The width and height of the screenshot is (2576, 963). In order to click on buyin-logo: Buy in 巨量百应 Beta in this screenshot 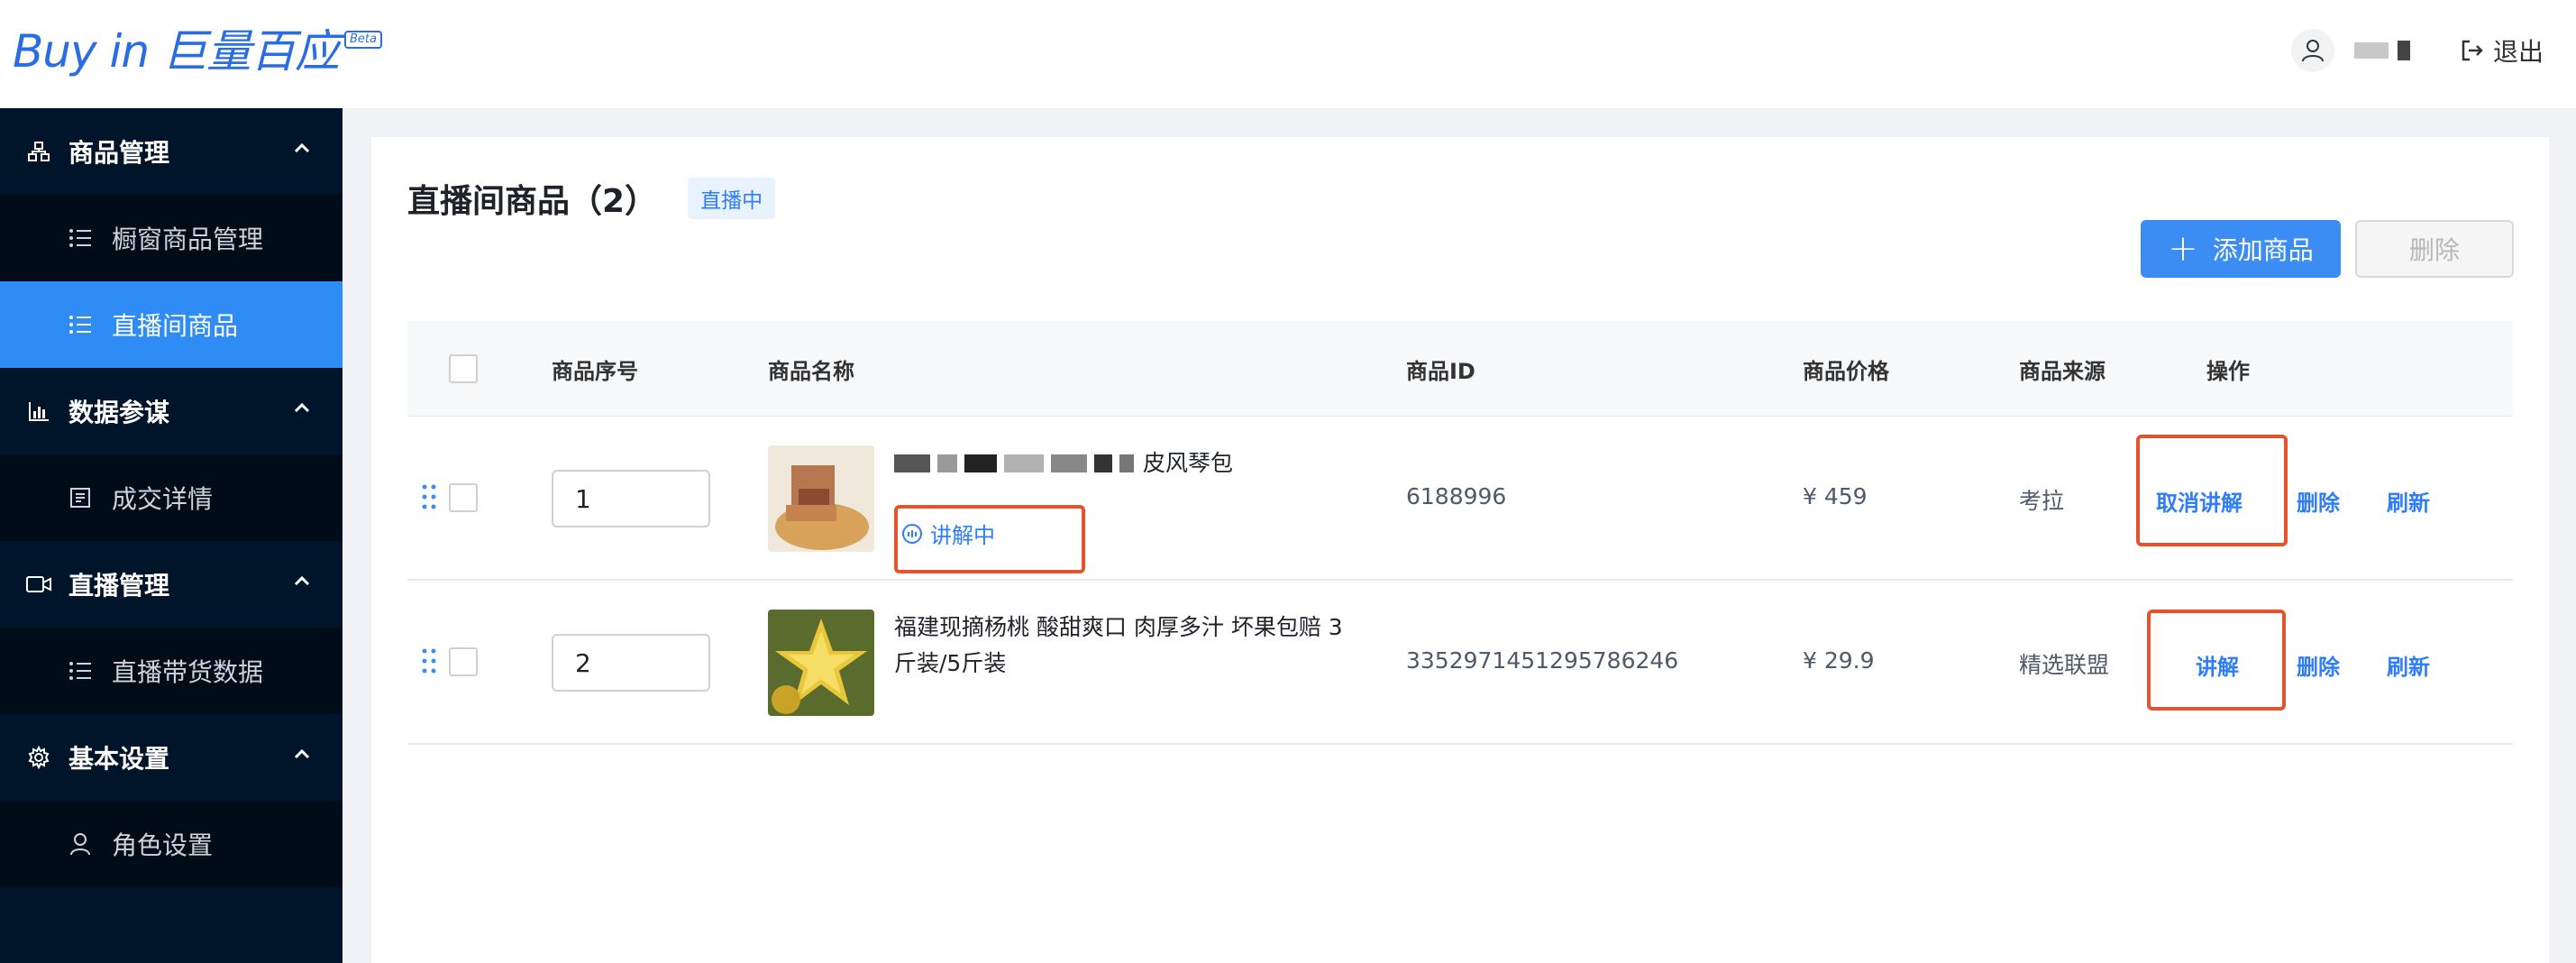, I will do `click(197, 51)`.